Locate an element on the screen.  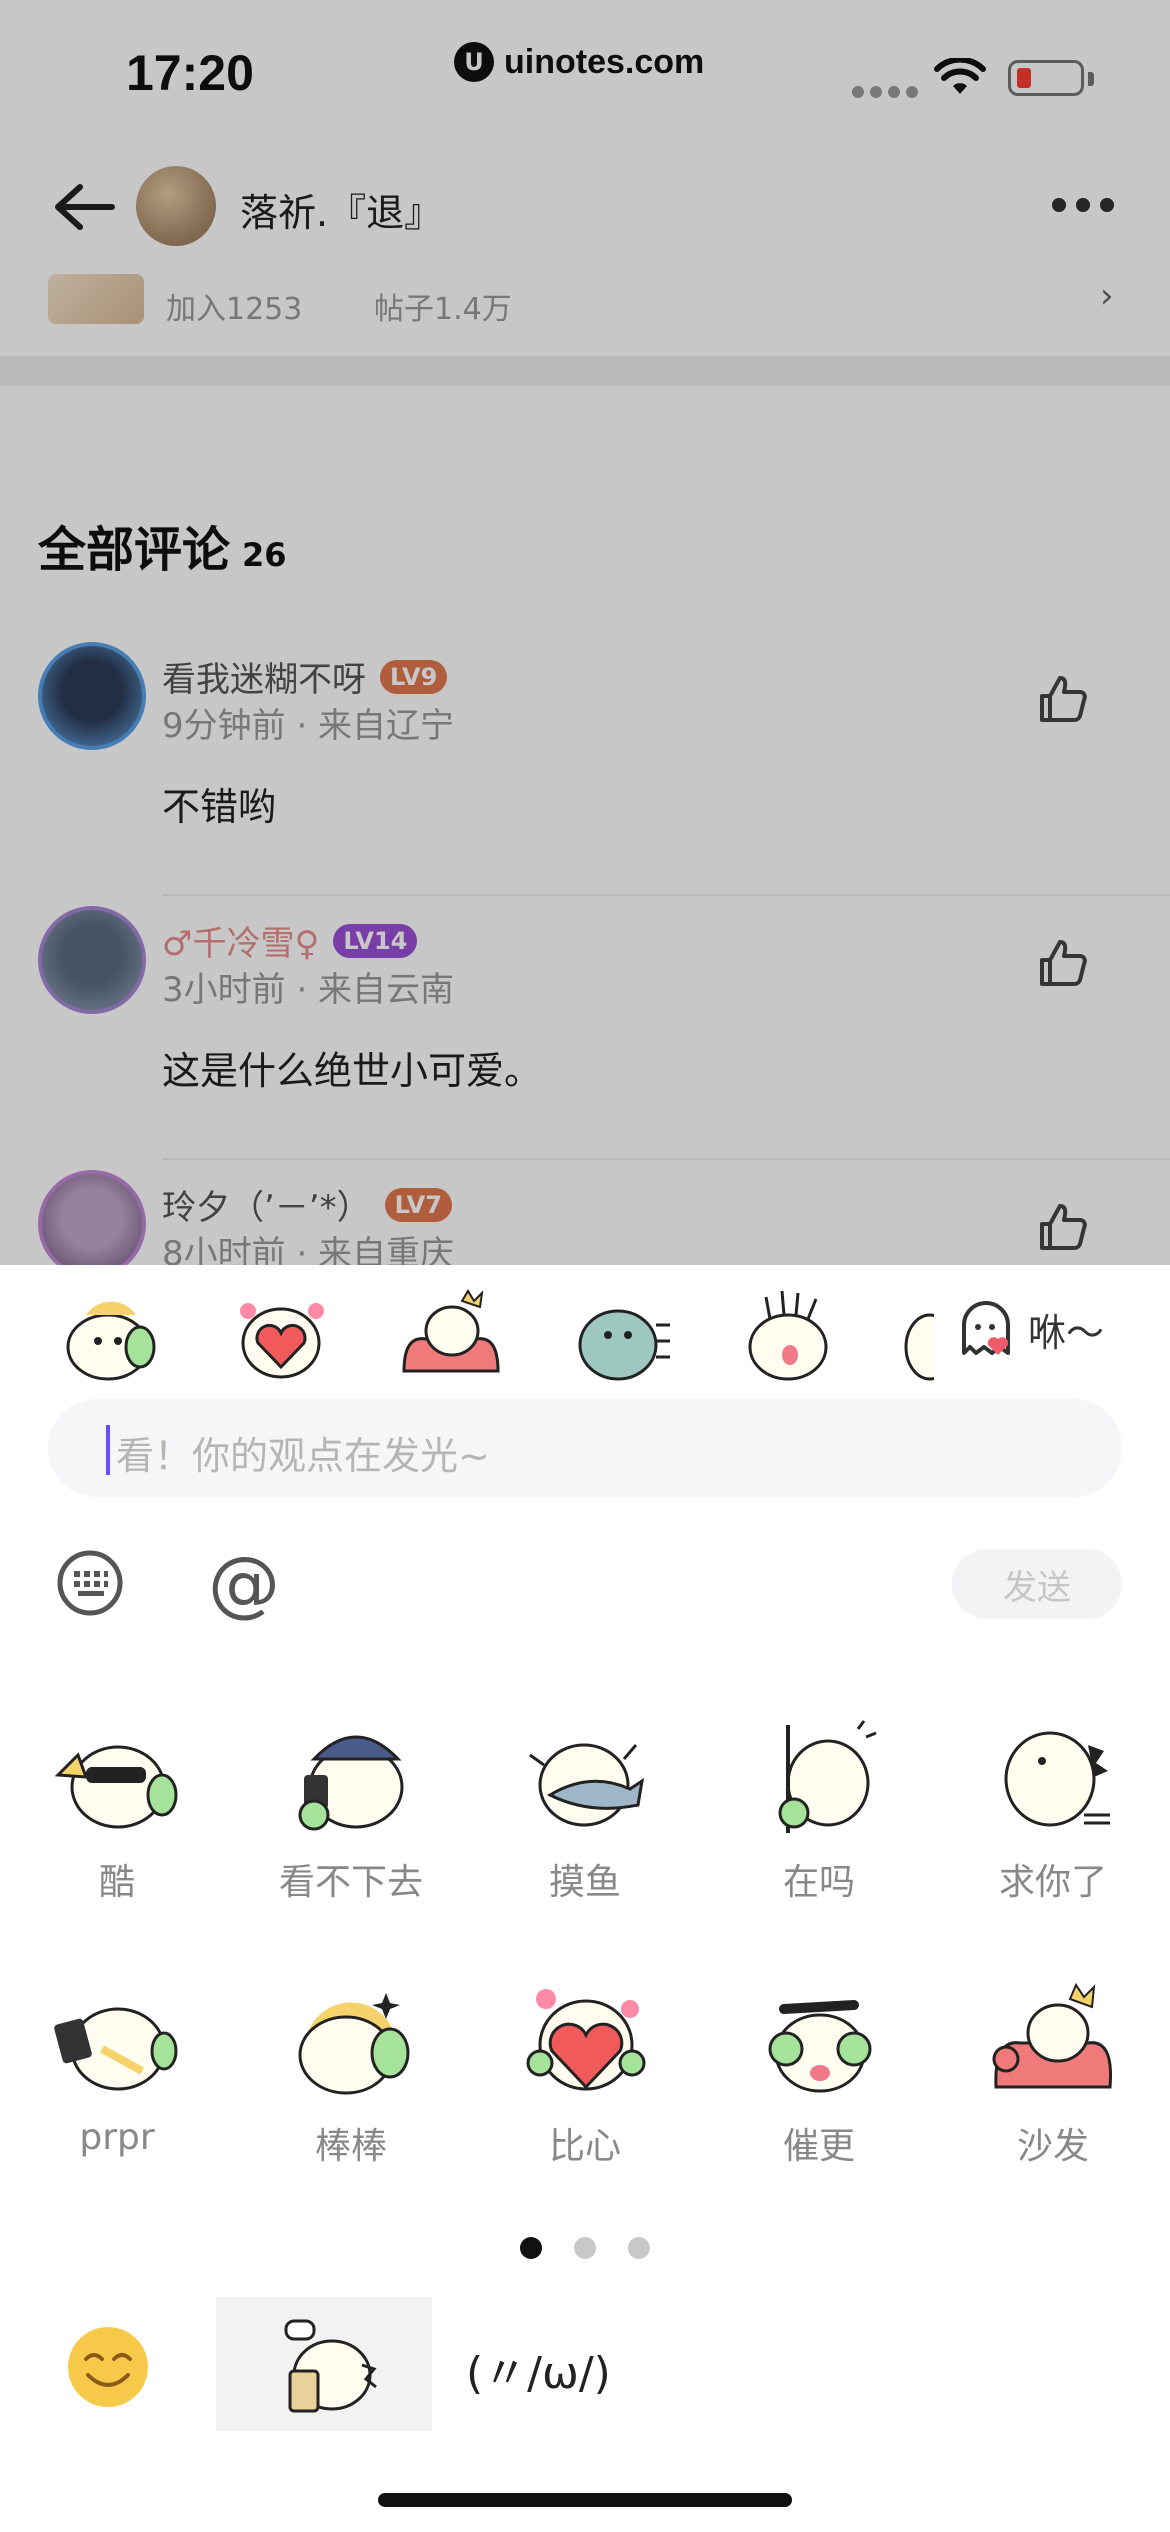
sticker-label: 沙发 is located at coordinates (1052, 2146).